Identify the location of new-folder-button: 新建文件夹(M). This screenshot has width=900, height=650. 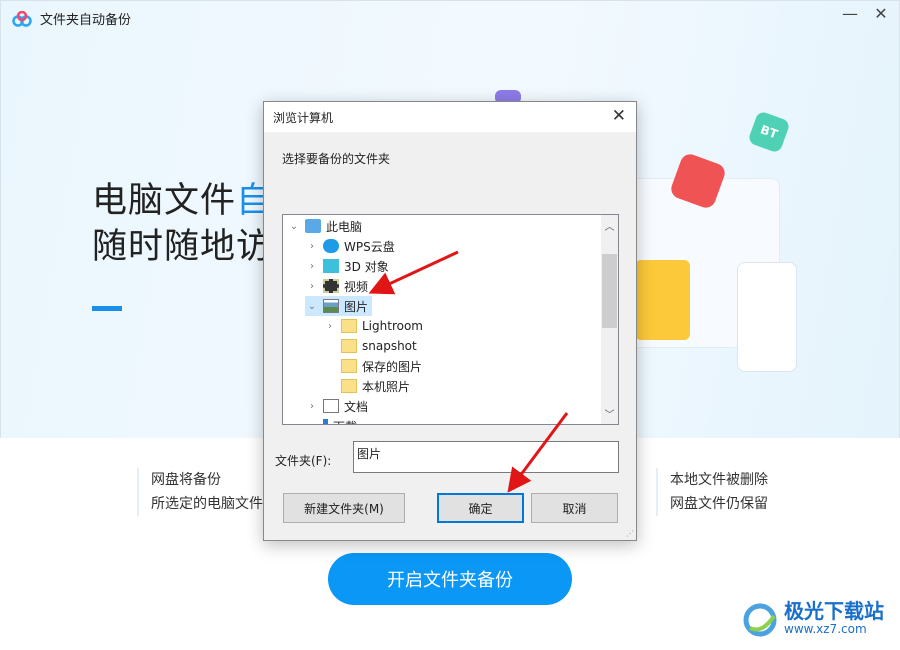
(344, 508).